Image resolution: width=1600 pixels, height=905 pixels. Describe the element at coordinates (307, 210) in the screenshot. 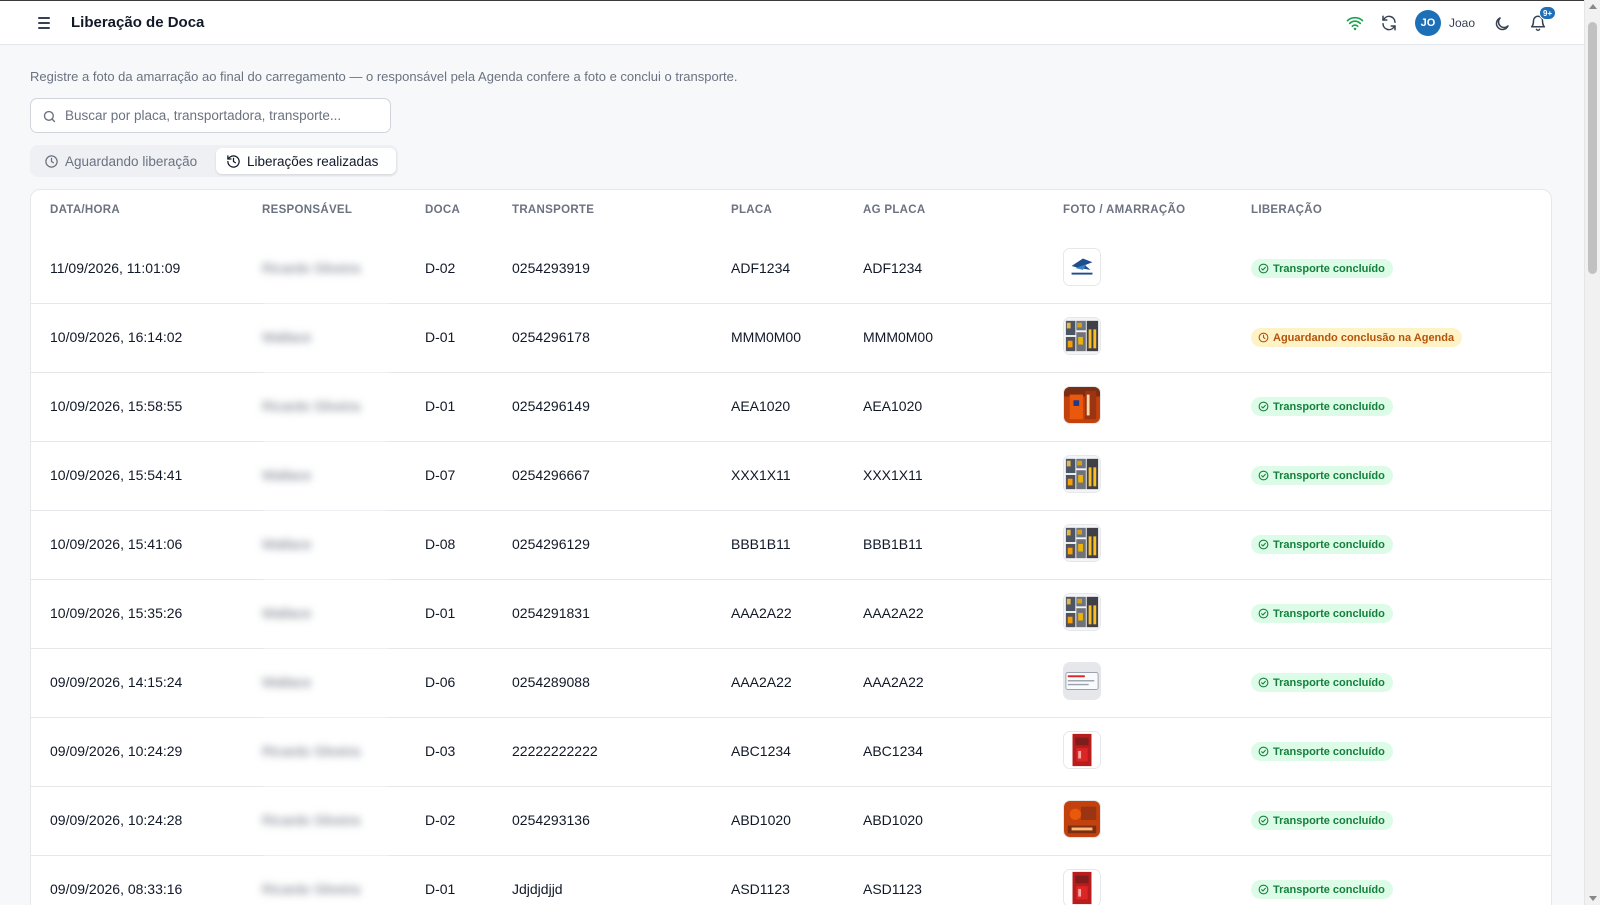

I see `column-header-responsavel: RESPONSÁVEL` at that location.